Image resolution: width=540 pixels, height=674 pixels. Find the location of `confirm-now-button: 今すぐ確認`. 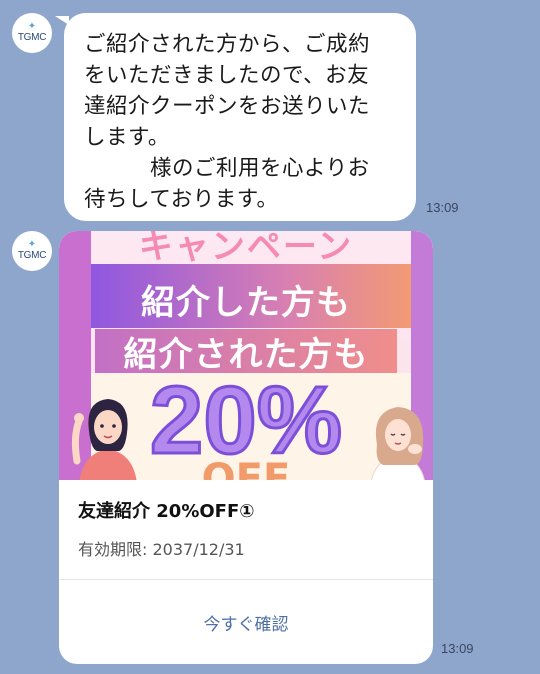

confirm-now-button: 今すぐ確認 is located at coordinates (246, 622).